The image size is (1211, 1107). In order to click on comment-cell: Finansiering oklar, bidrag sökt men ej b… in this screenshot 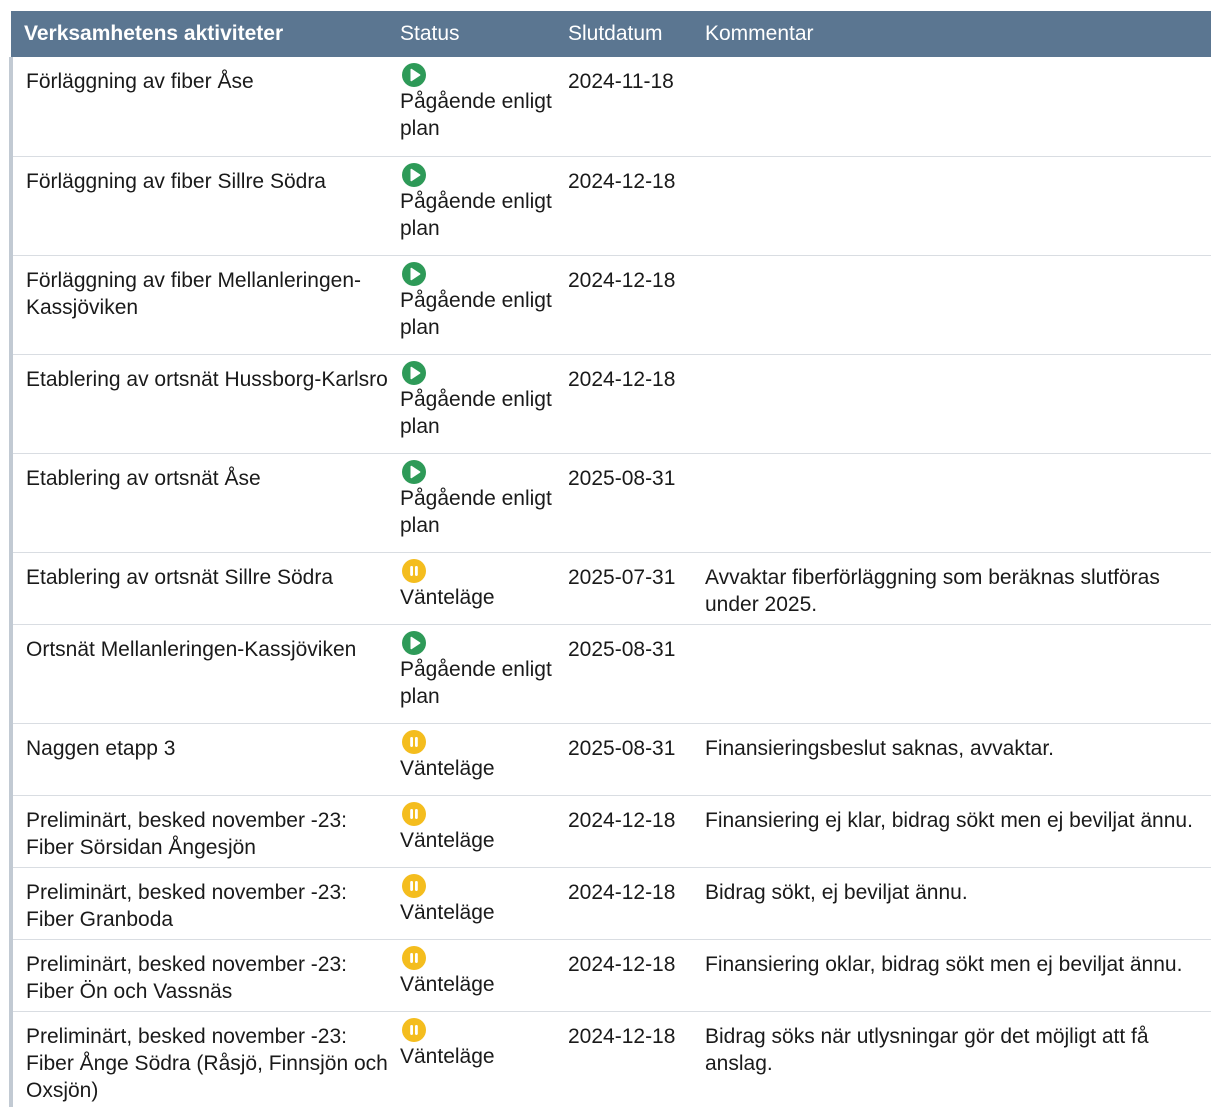, I will do `click(953, 975)`.